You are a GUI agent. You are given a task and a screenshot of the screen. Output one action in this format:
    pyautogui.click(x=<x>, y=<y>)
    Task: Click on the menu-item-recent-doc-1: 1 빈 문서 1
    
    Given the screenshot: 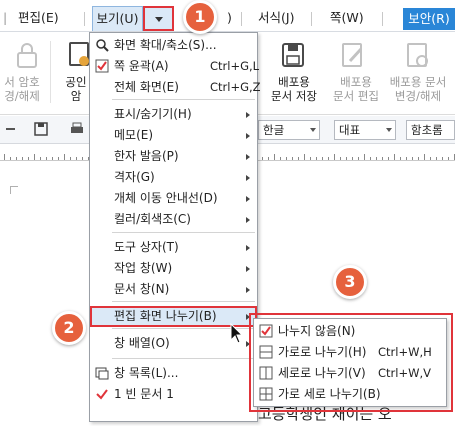 What is the action you would take?
    pyautogui.click(x=173, y=394)
    